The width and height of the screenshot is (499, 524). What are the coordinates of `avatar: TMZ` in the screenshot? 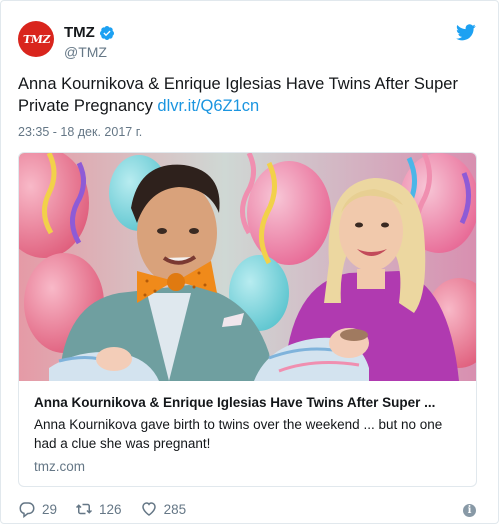 It's located at (36, 39).